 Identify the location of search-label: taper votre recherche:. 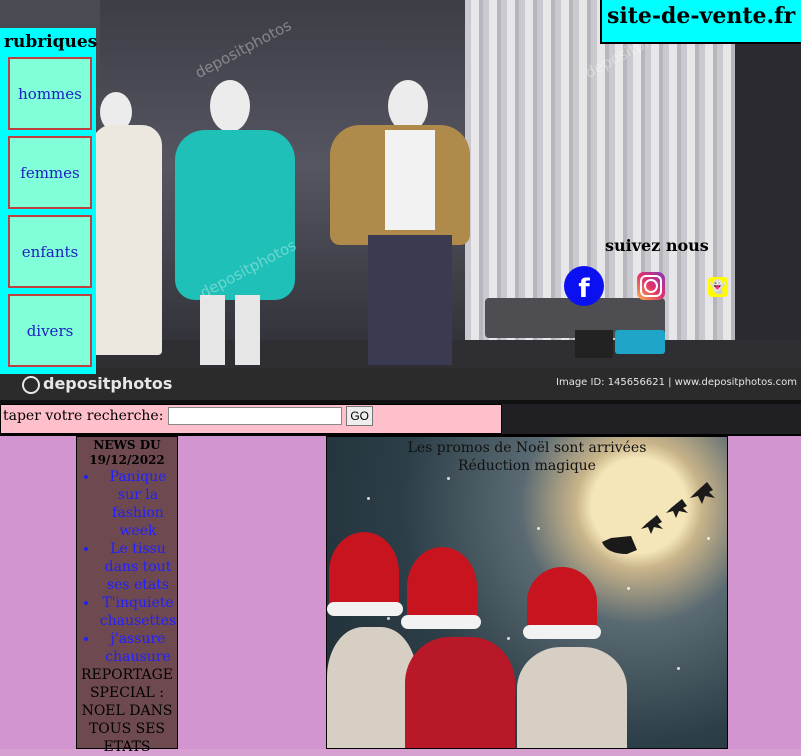
(83, 416).